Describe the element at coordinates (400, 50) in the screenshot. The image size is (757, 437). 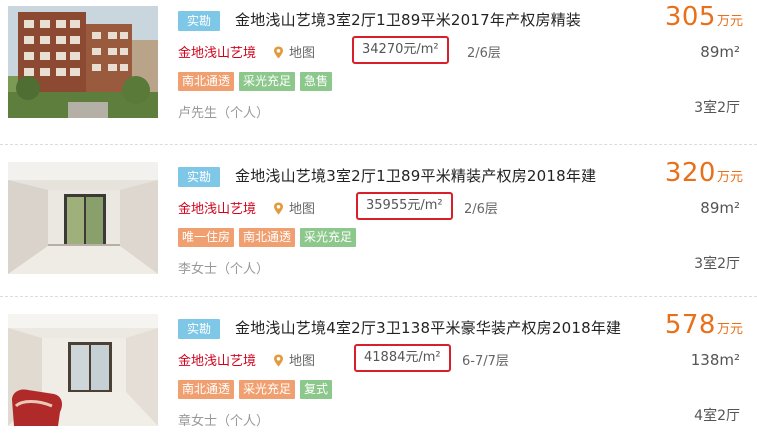
I see `unit-price: 34270元/m²` at that location.